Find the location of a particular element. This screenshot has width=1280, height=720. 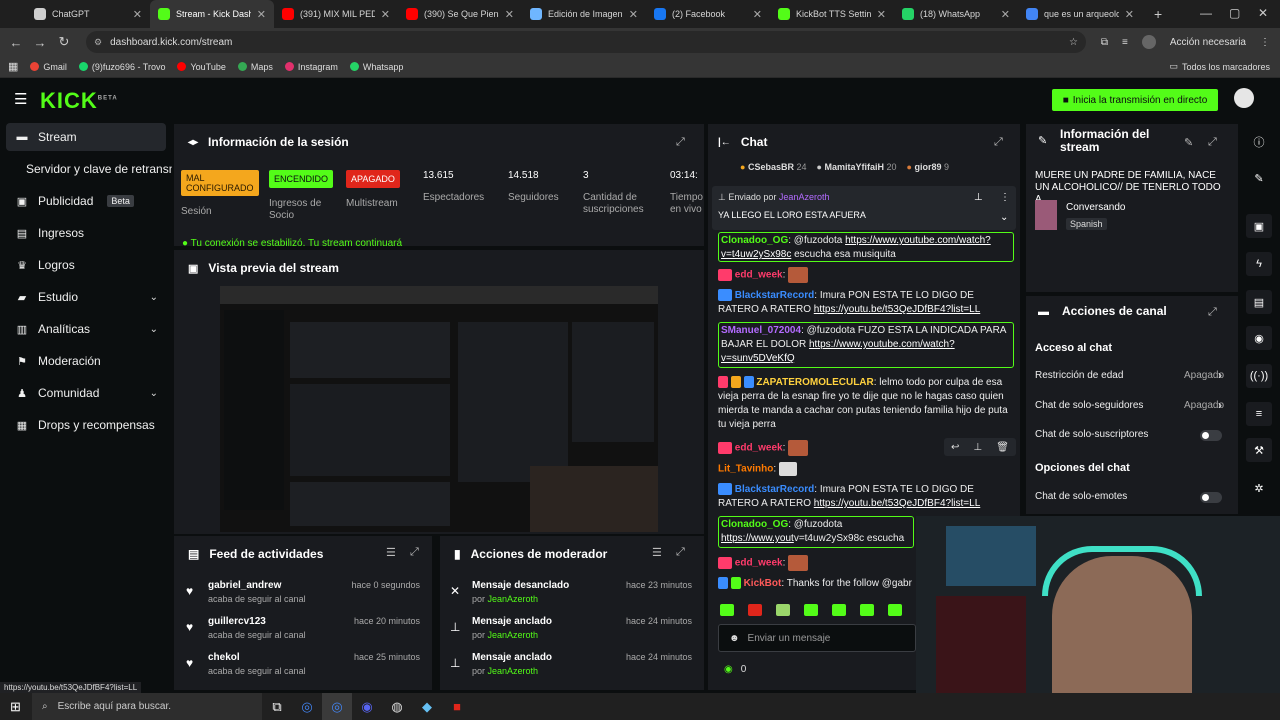

browser-tab: KickBot TTS Settings ✕ is located at coordinates (832, 14).